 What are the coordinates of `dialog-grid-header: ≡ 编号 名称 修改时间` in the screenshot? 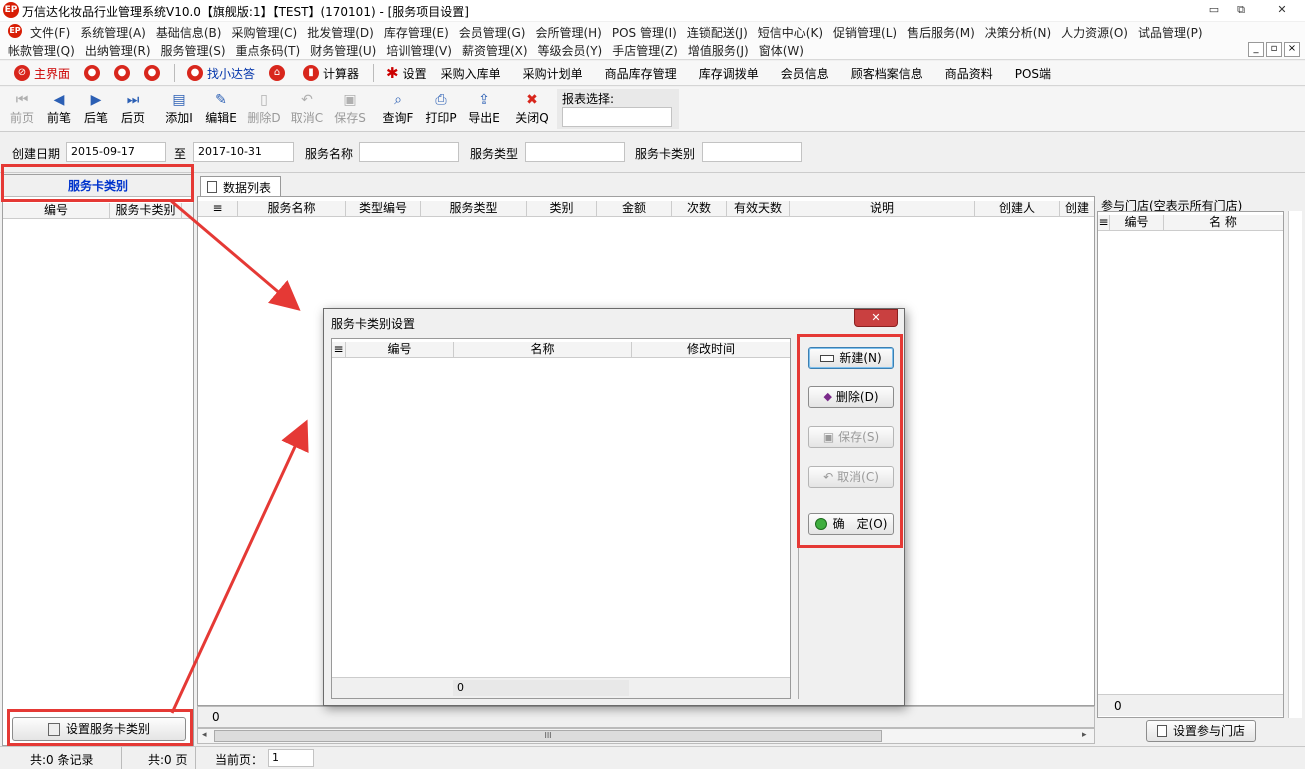 It's located at (561, 350).